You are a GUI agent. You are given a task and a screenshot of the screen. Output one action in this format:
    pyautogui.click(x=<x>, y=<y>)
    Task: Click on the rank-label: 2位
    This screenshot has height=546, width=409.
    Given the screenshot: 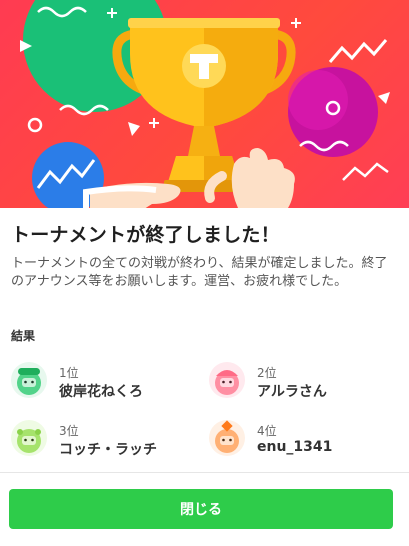 What is the action you would take?
    pyautogui.click(x=267, y=373)
    